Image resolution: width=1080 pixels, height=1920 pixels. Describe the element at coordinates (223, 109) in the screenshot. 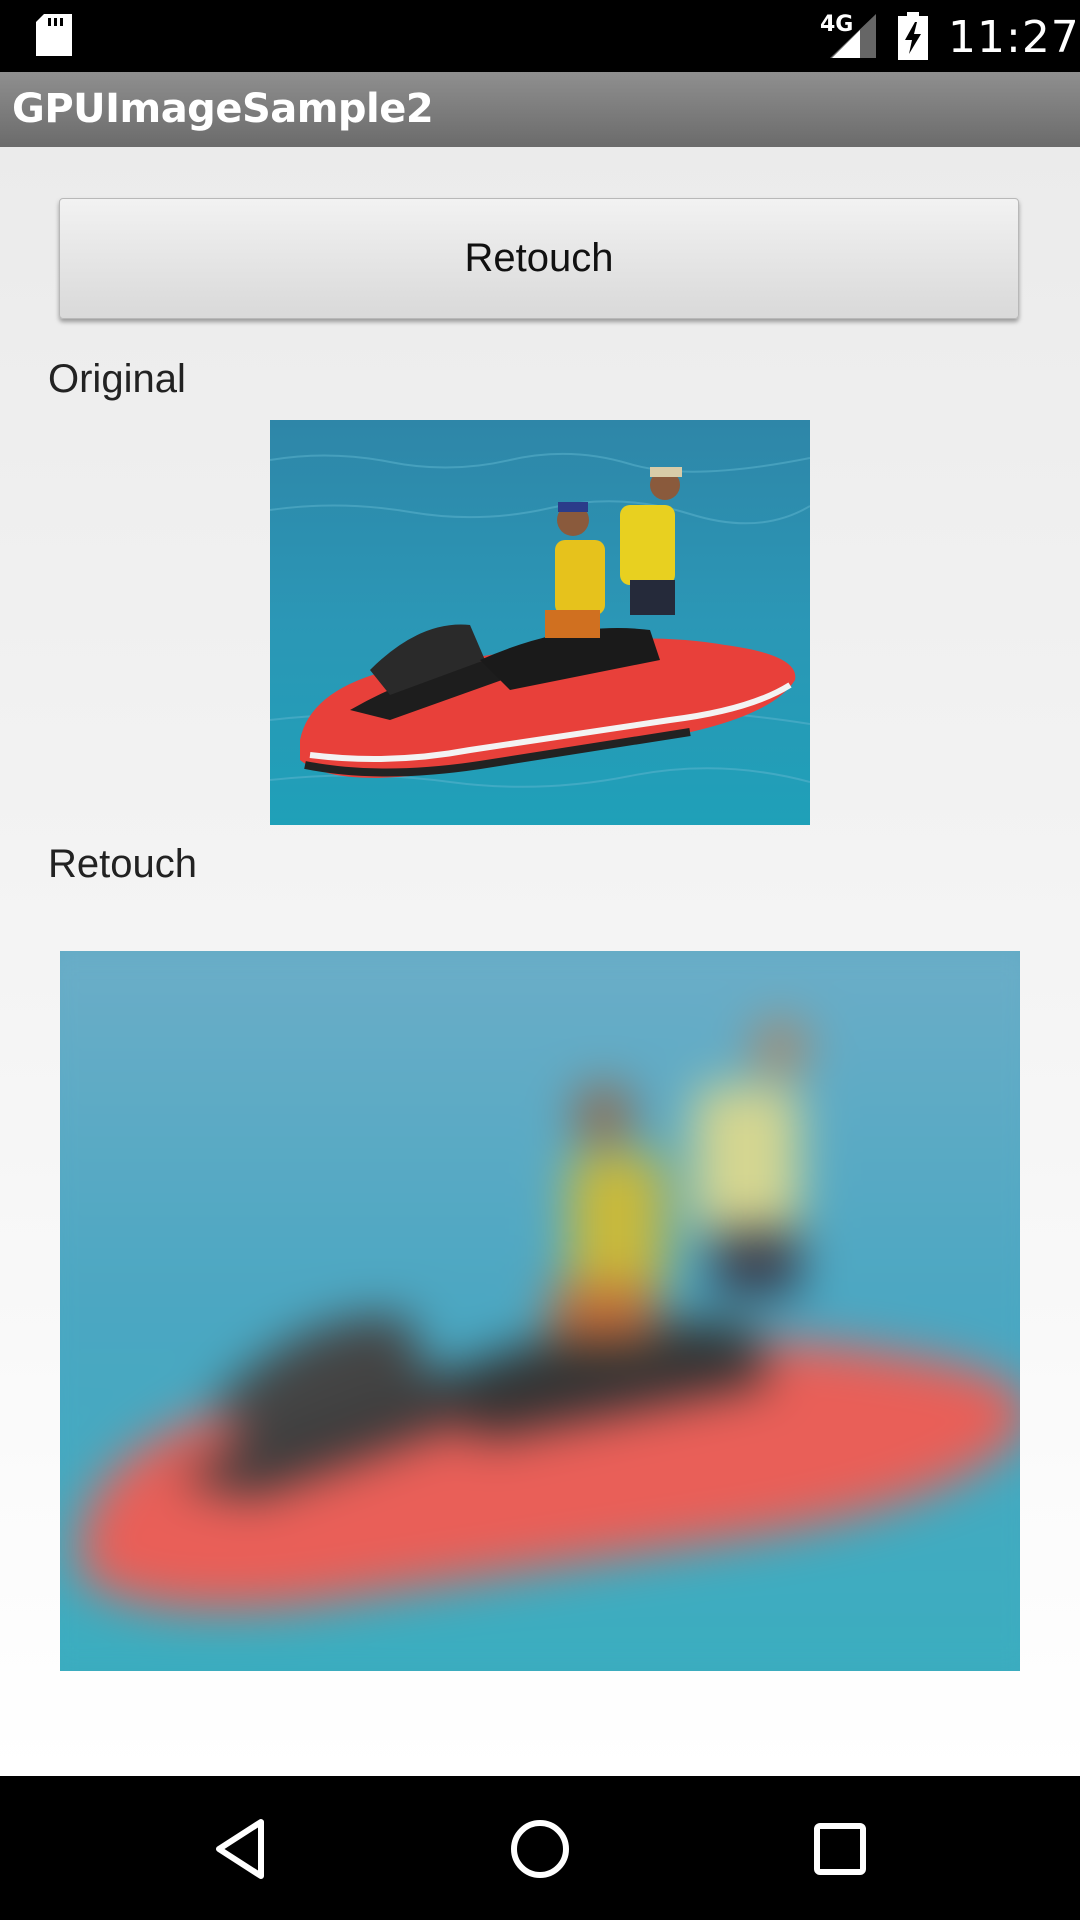

I see `app-title: GPUImageSample2` at that location.